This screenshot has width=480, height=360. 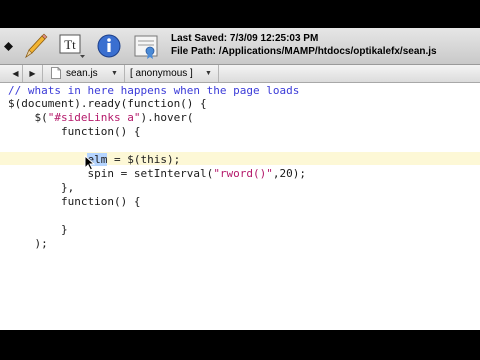 What do you see at coordinates (38, 229) in the screenshot?
I see `code-line: }` at bounding box center [38, 229].